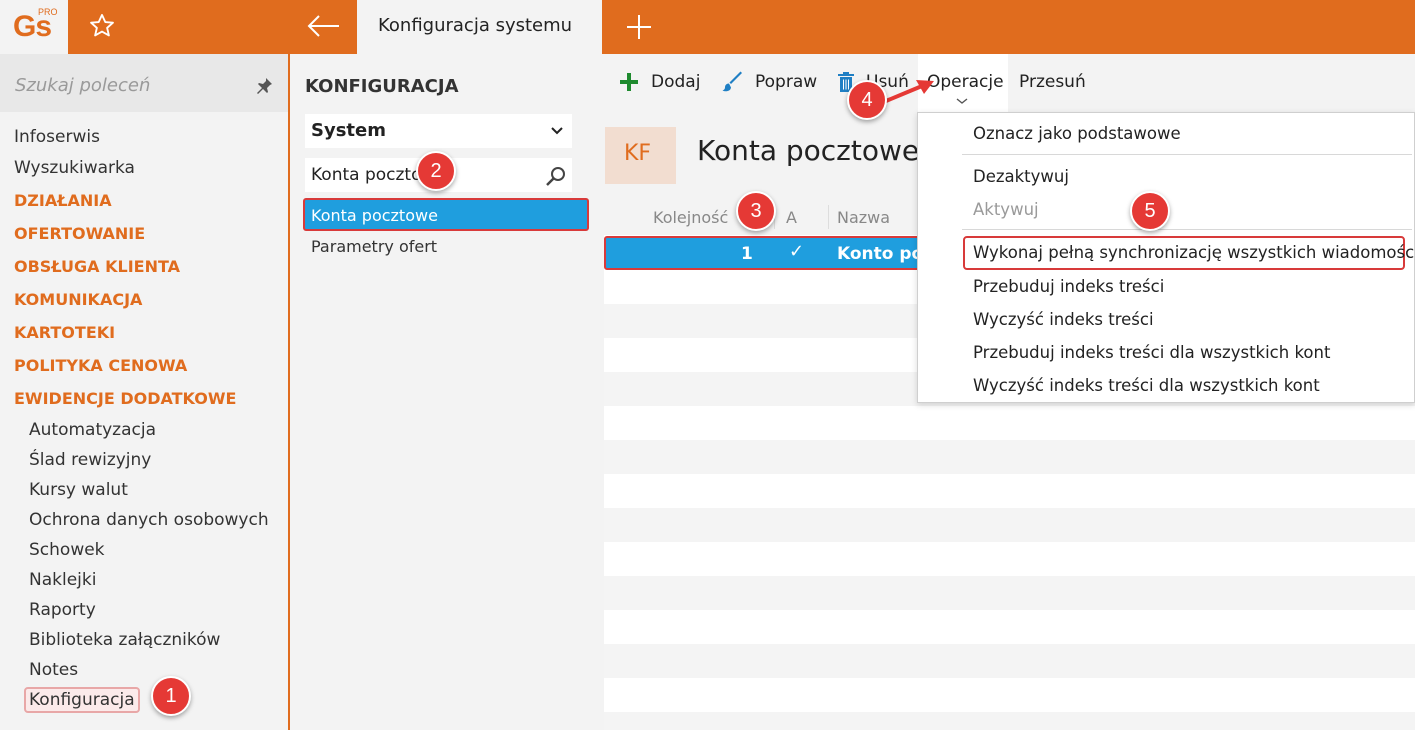 The width and height of the screenshot is (1415, 730). I want to click on column-divider, so click(828, 217).